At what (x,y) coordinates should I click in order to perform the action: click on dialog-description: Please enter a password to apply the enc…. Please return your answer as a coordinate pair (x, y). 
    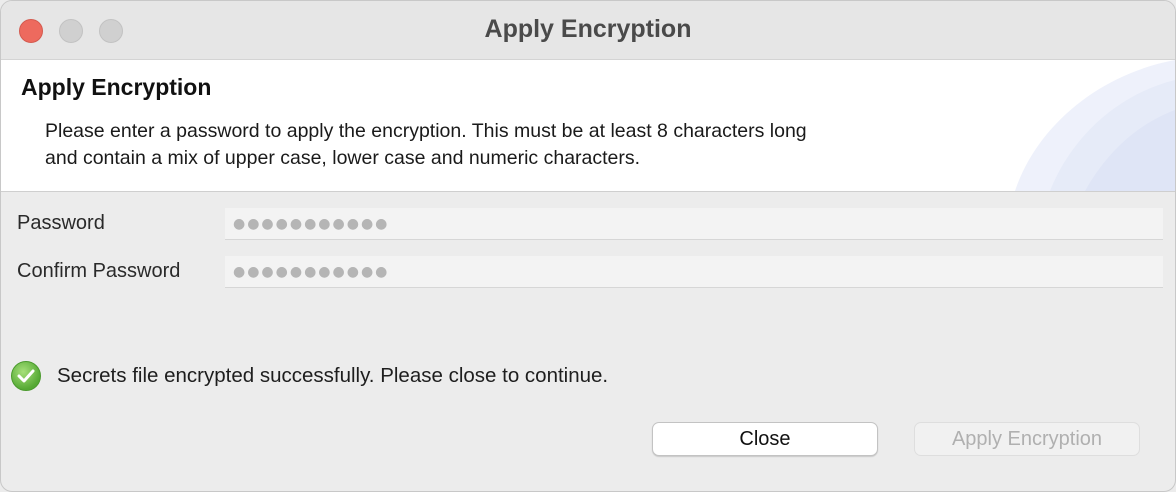
    Looking at the image, I should click on (525, 145).